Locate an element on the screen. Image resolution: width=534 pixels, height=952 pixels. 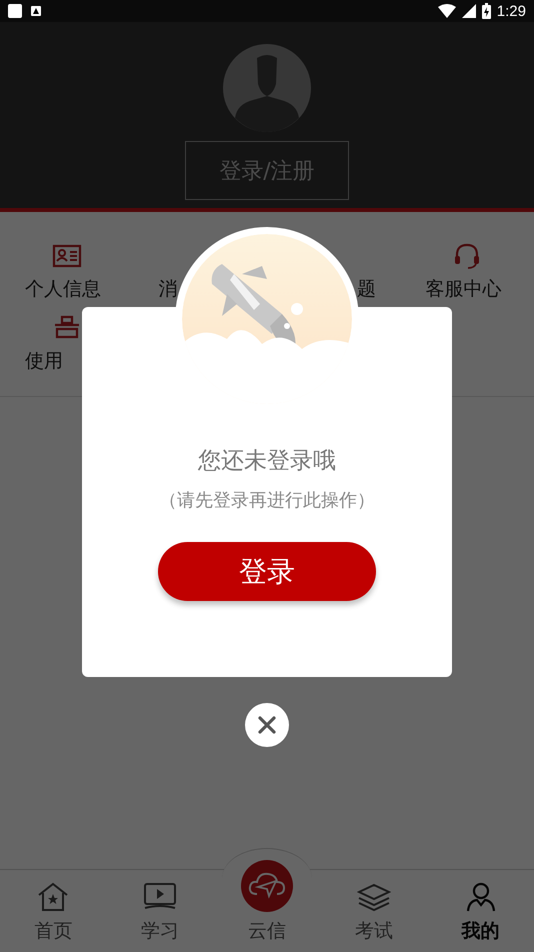
nav-tab: 学习 is located at coordinates (160, 911).